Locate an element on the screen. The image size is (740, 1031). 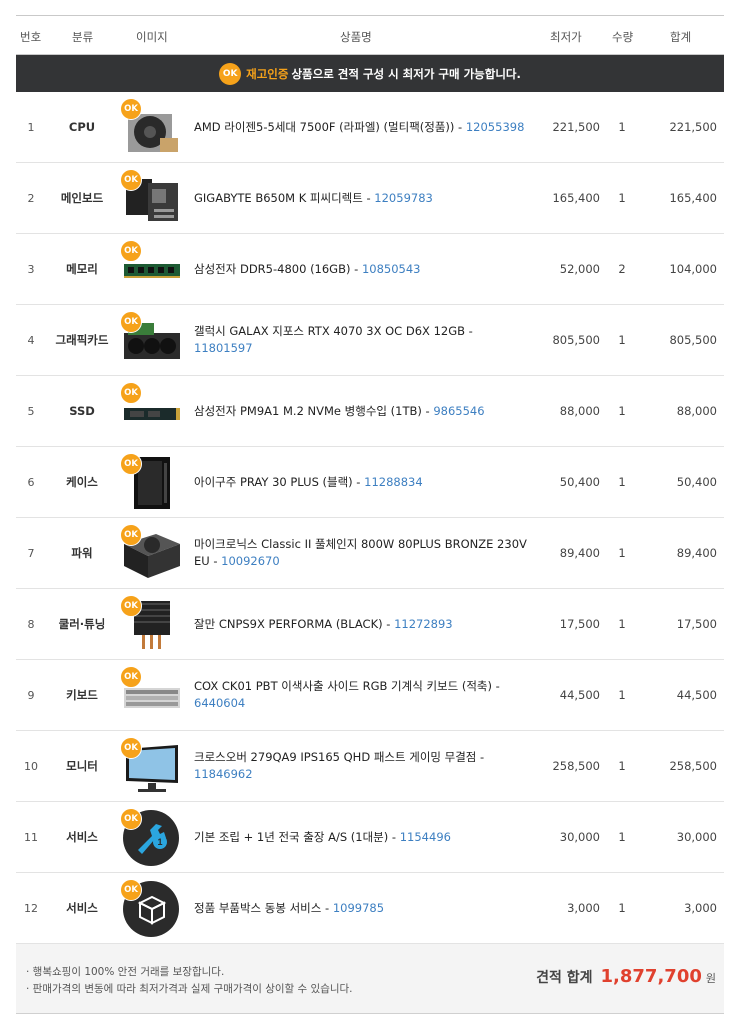
product-name: 잘만 CNPS9X PERFORMA (BLACK) - 11272893 is located at coordinates (323, 623).